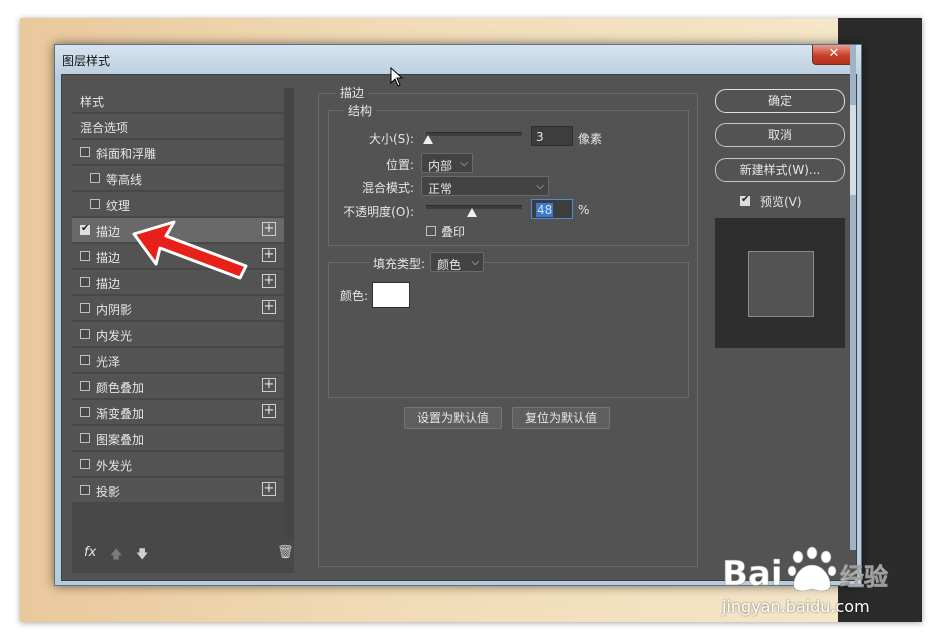 Image resolution: width=942 pixels, height=640 pixels. I want to click on styles-list-item-label: 投影, so click(108, 492).